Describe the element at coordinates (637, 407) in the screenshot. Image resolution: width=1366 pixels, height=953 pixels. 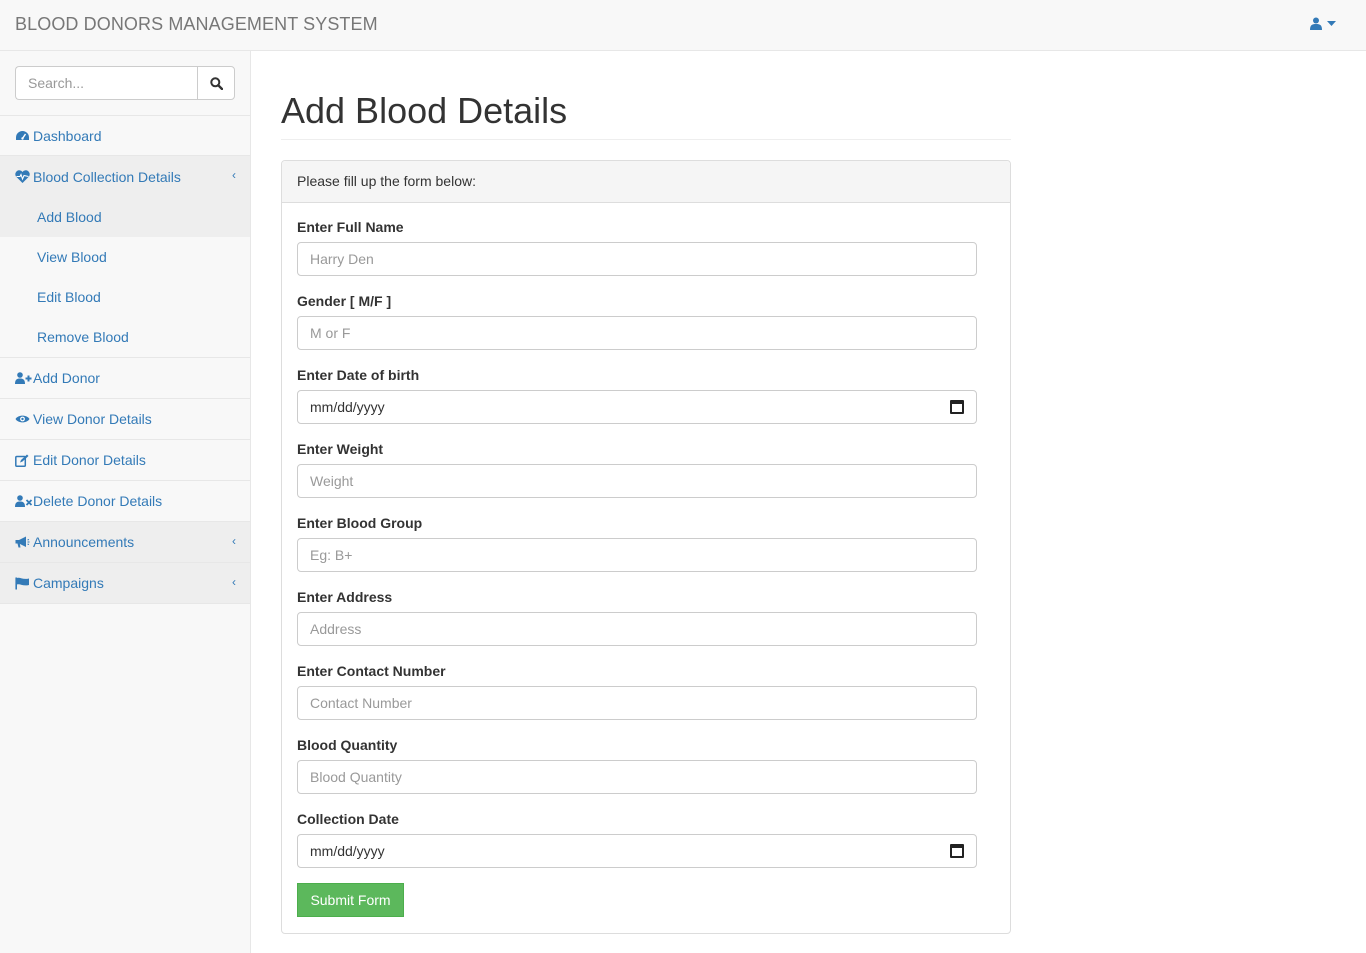
I see `dob-date-input: mm/dd/yyyy` at that location.